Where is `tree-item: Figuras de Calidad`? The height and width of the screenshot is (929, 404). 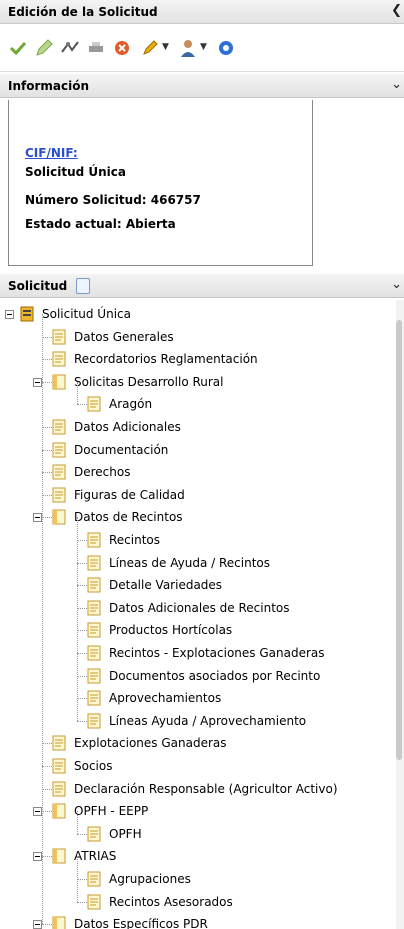 tree-item: Figuras de Calidad is located at coordinates (198, 495).